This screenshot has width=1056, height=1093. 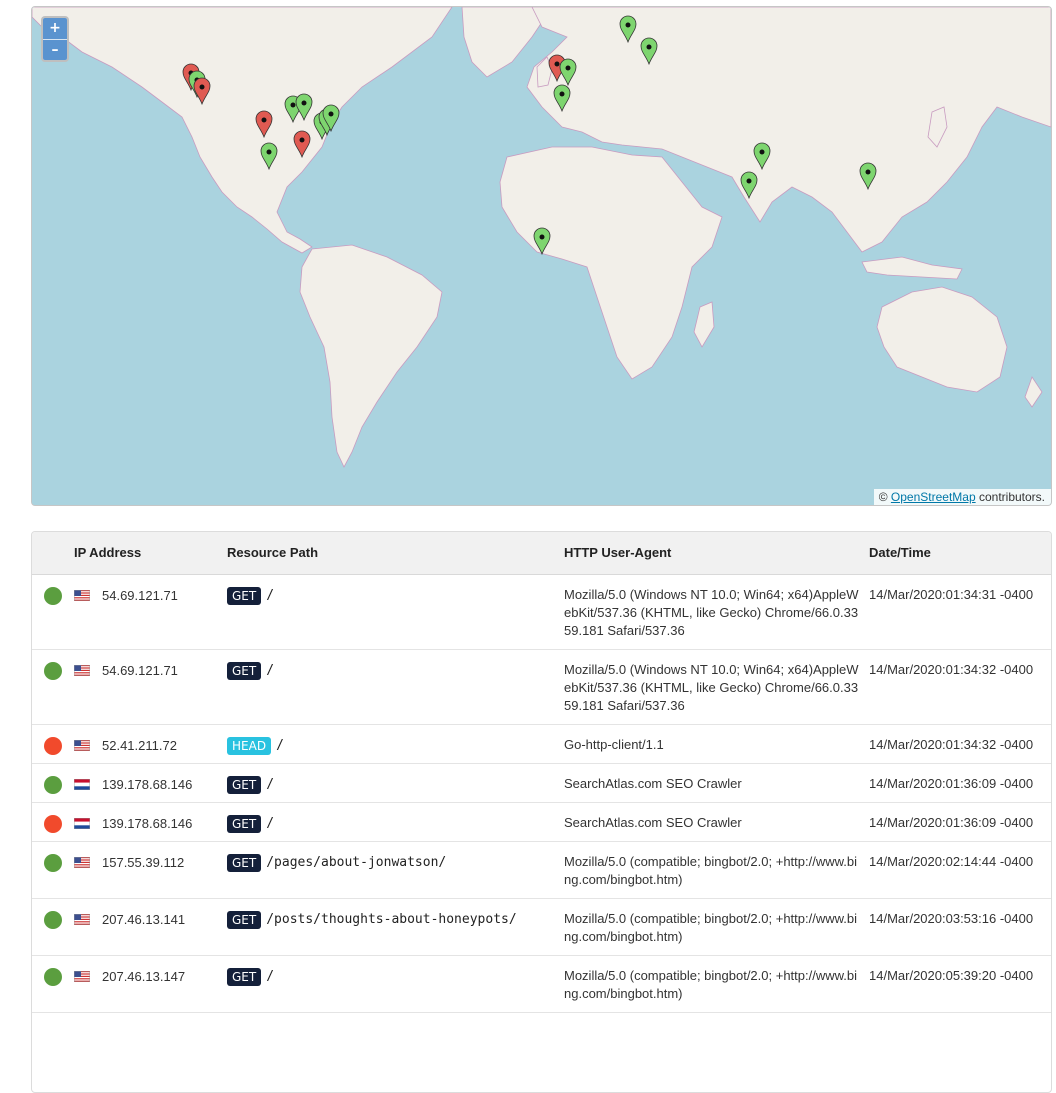 I want to click on attribution-prefix: ©, so click(x=883, y=497).